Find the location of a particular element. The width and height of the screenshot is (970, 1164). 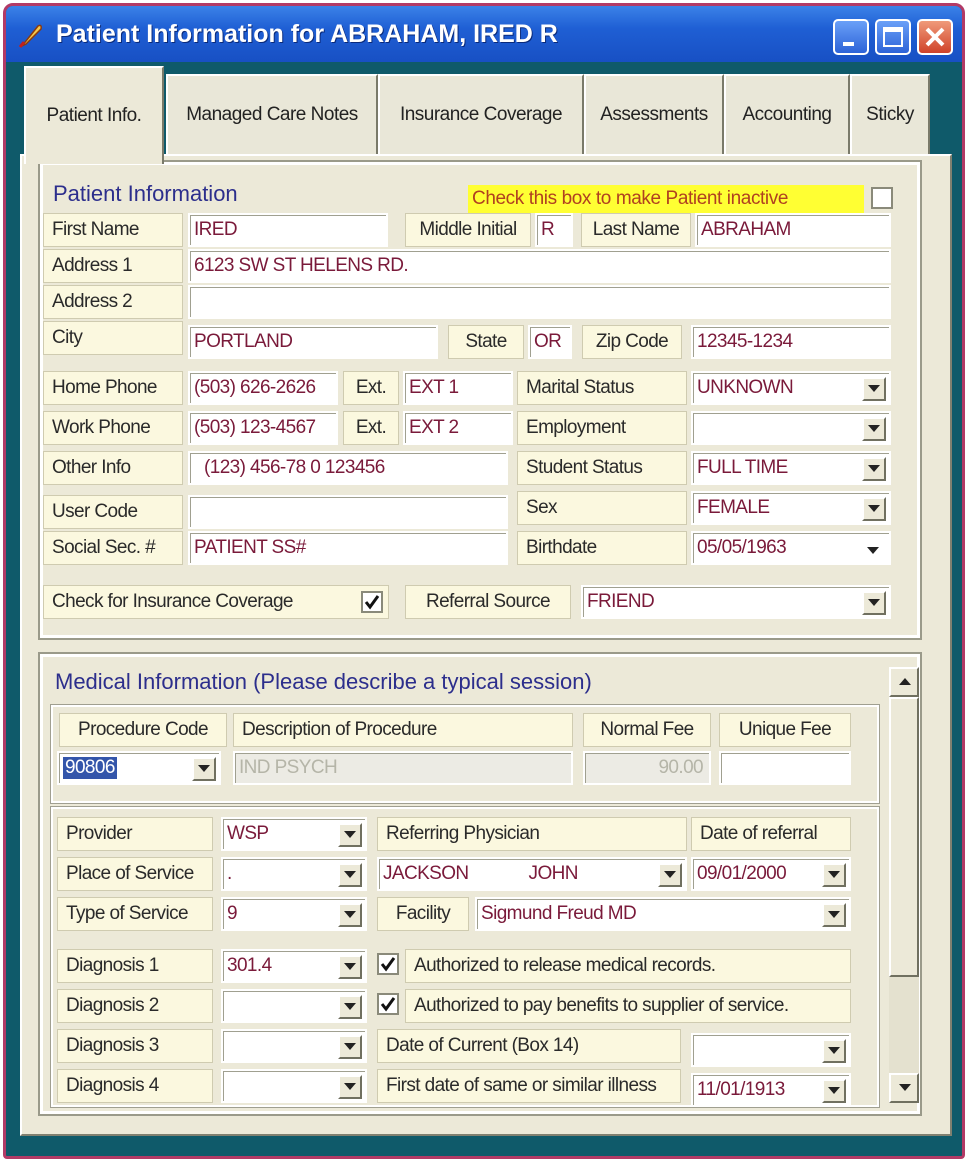

other-info-field: (123) 456-78 0 123456 is located at coordinates (348, 468).